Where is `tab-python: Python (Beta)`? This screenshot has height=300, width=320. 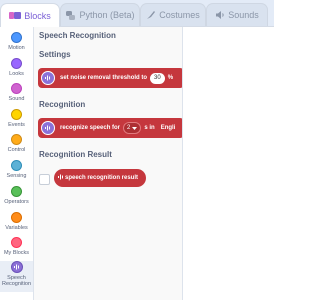 tab-python: Python (Beta) is located at coordinates (100, 14).